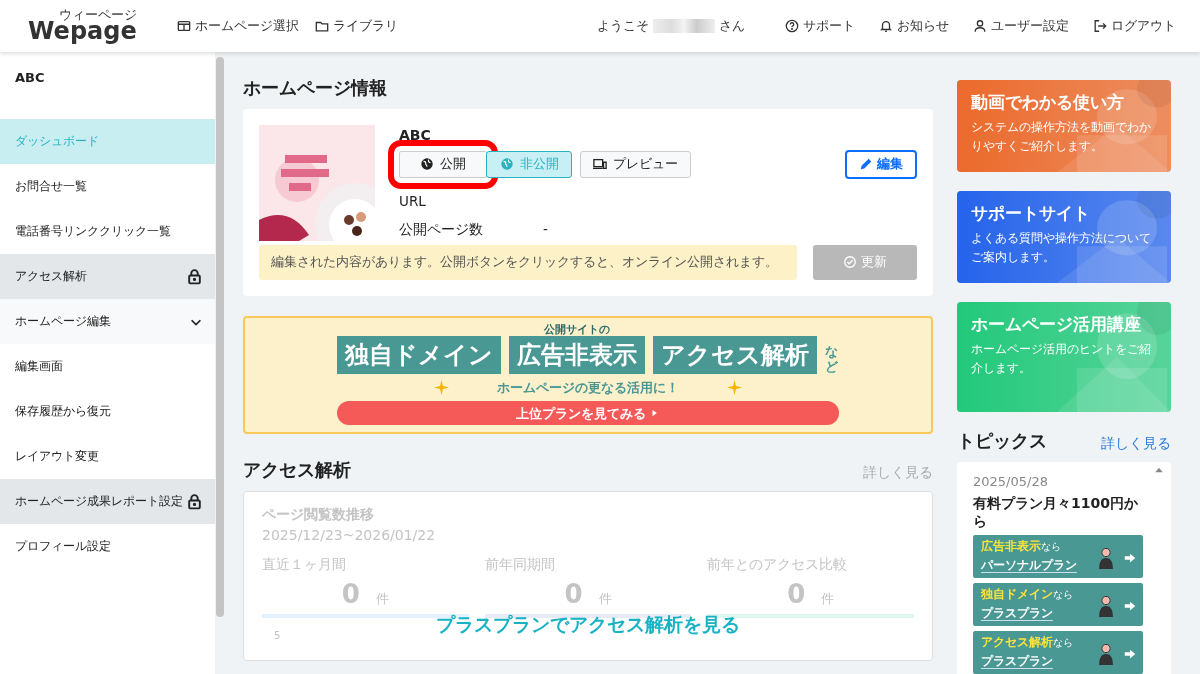 This screenshot has width=1200, height=674. What do you see at coordinates (850, 262) in the screenshot?
I see `refresh-icon` at bounding box center [850, 262].